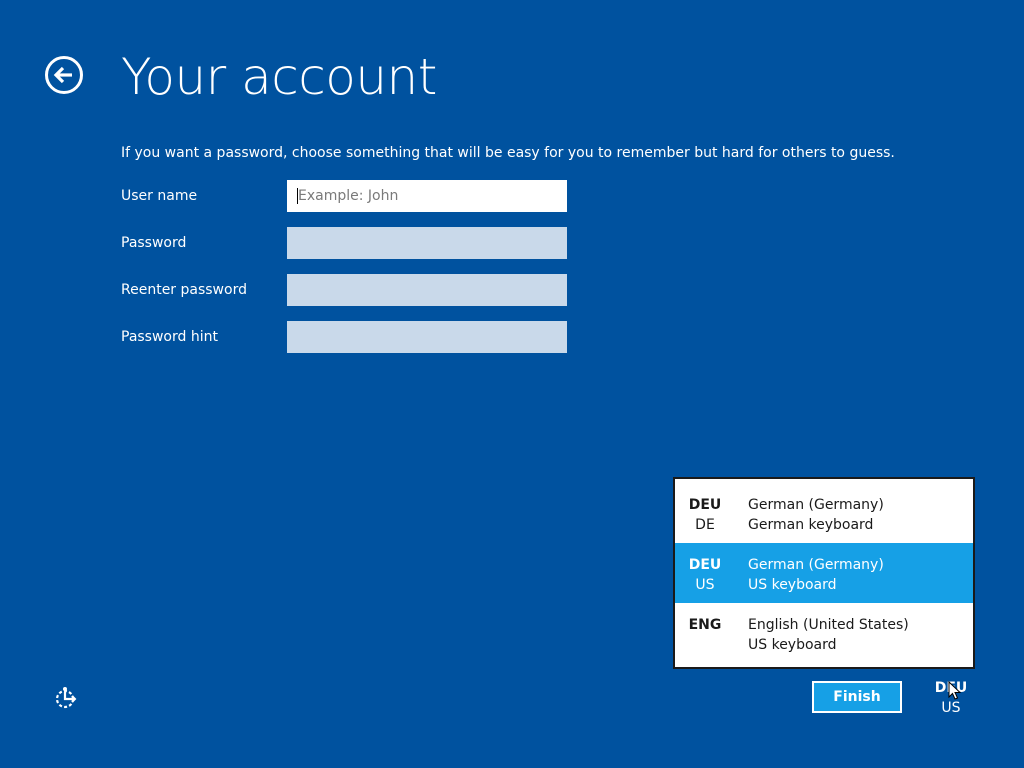 The height and width of the screenshot is (768, 1024). I want to click on back-arrow-icon, so click(62, 75).